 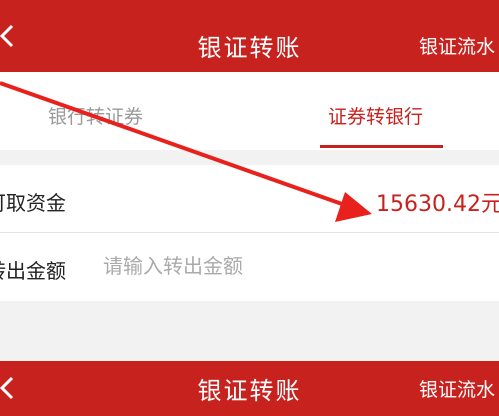 What do you see at coordinates (437, 204) in the screenshot?
I see `available-funds-value: 15630.42元` at bounding box center [437, 204].